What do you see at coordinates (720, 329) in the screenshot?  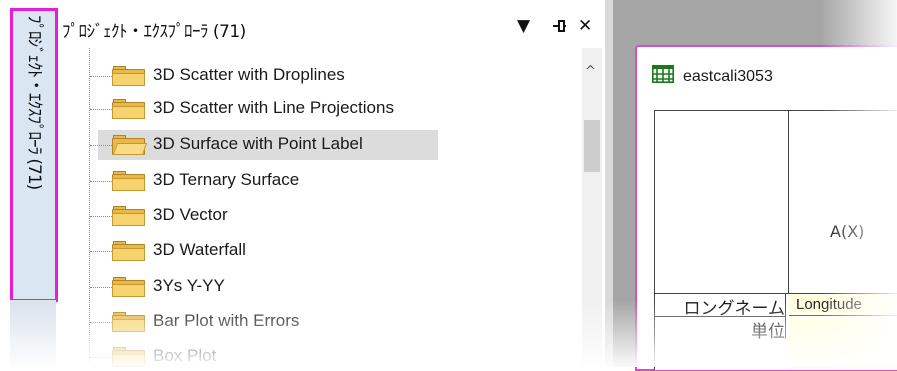 I see `row-header-unit: 単位` at bounding box center [720, 329].